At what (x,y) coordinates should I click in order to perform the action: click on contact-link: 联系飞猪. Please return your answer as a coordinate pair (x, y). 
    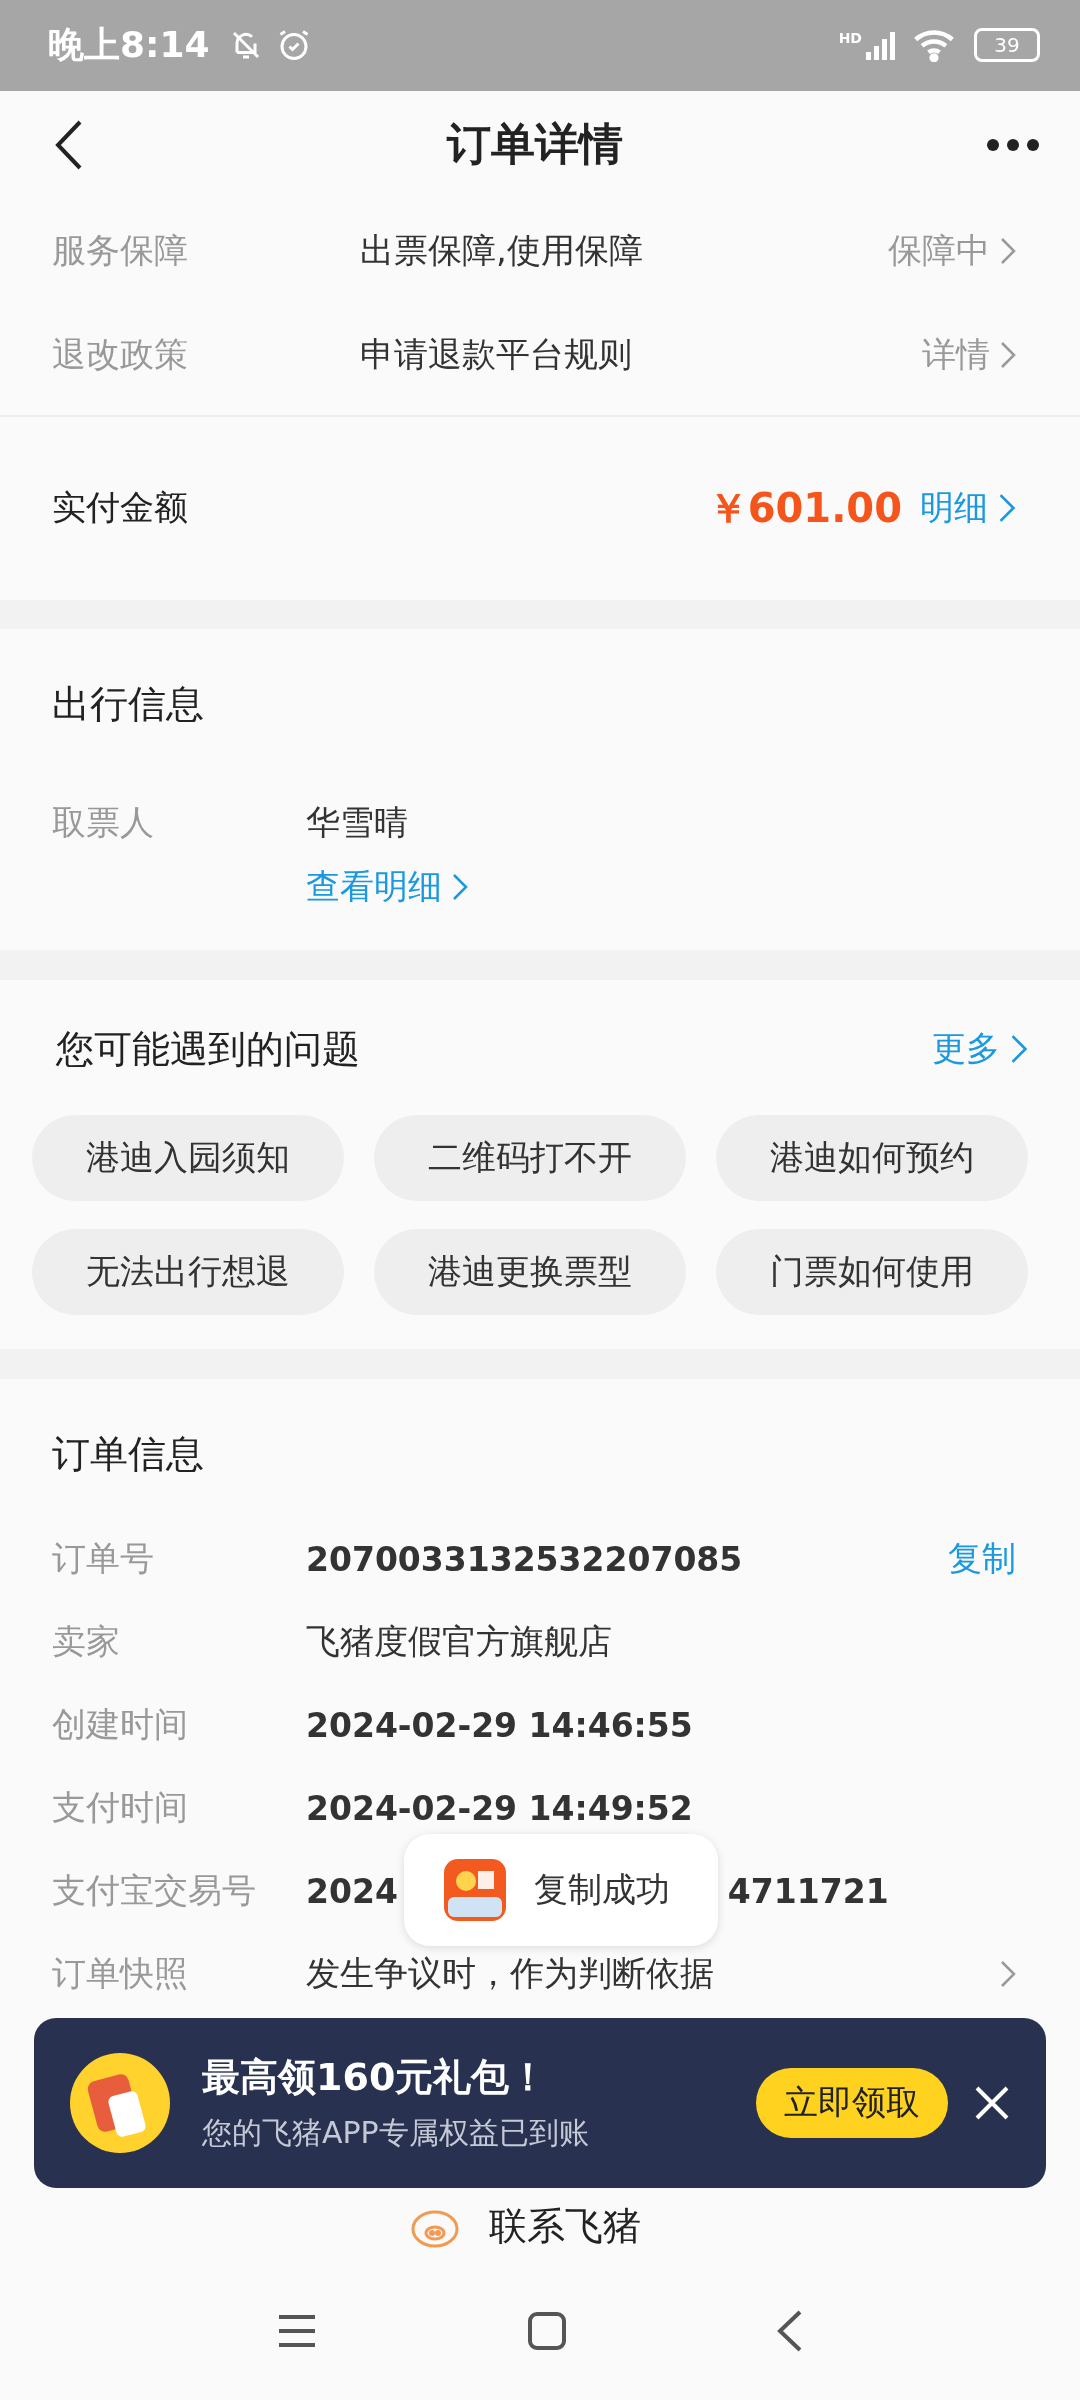
    Looking at the image, I should click on (565, 2226).